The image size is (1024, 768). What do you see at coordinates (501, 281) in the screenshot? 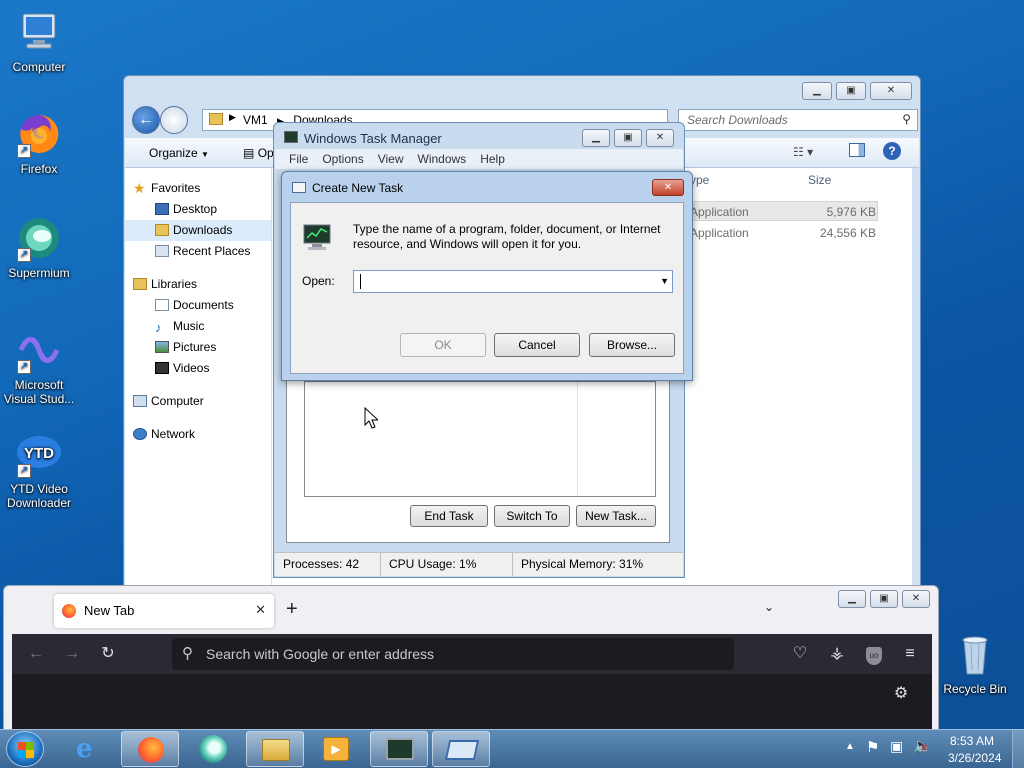
I see `open-input` at bounding box center [501, 281].